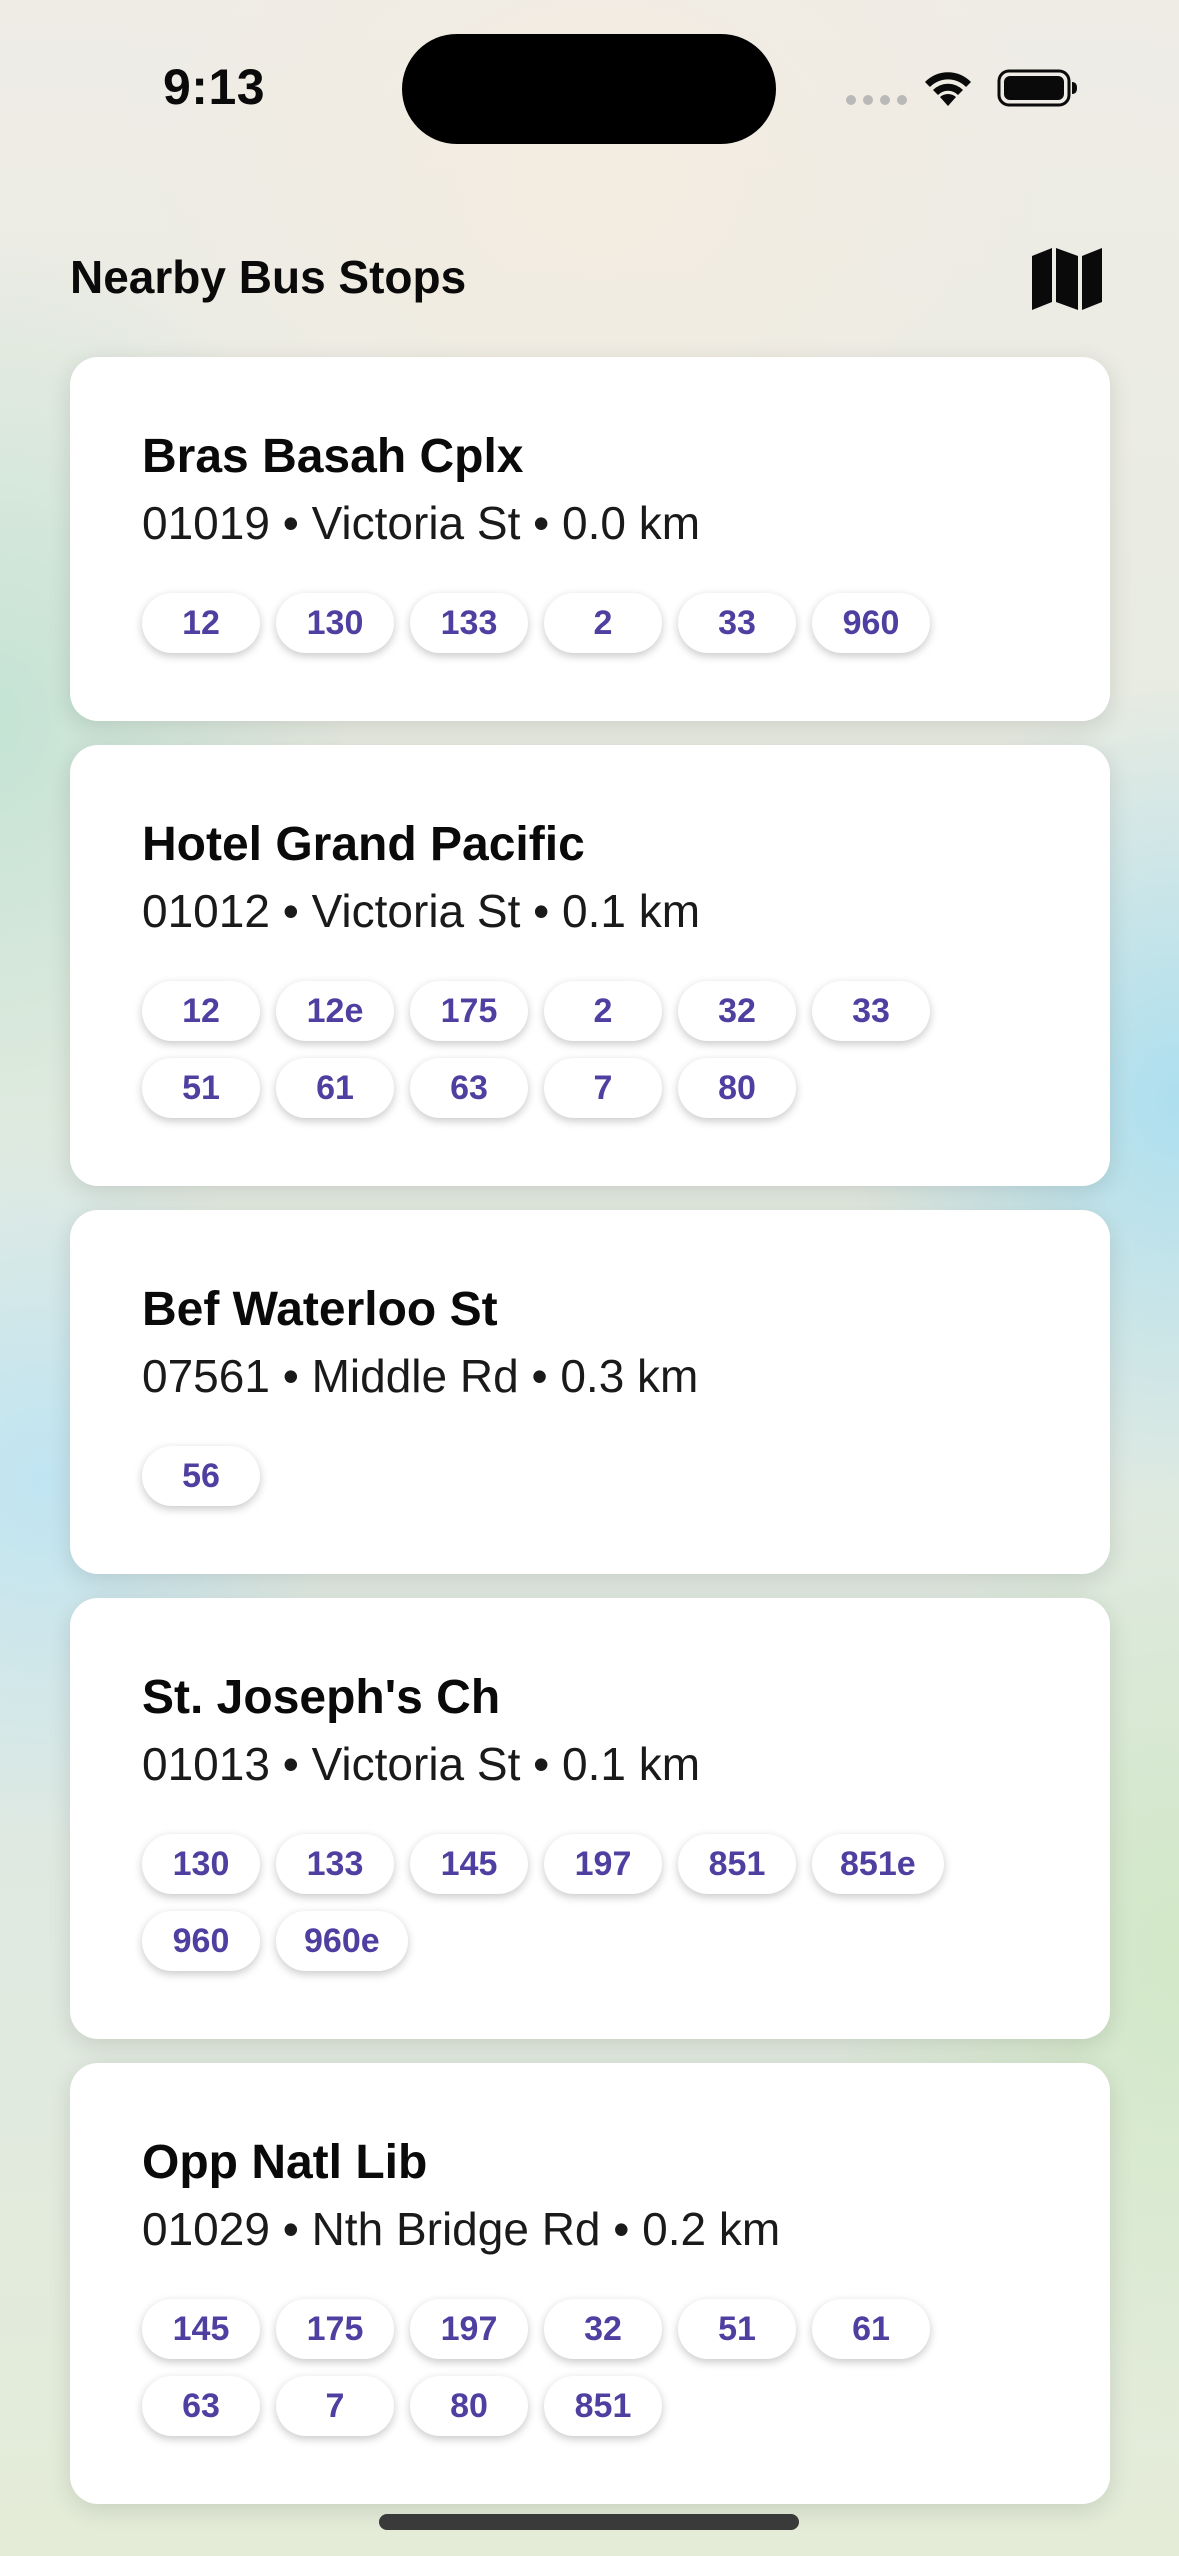 This screenshot has width=1179, height=2556. What do you see at coordinates (421, 1764) in the screenshot?
I see `stop-detail: 01013 • Victoria St • 0.1 km` at bounding box center [421, 1764].